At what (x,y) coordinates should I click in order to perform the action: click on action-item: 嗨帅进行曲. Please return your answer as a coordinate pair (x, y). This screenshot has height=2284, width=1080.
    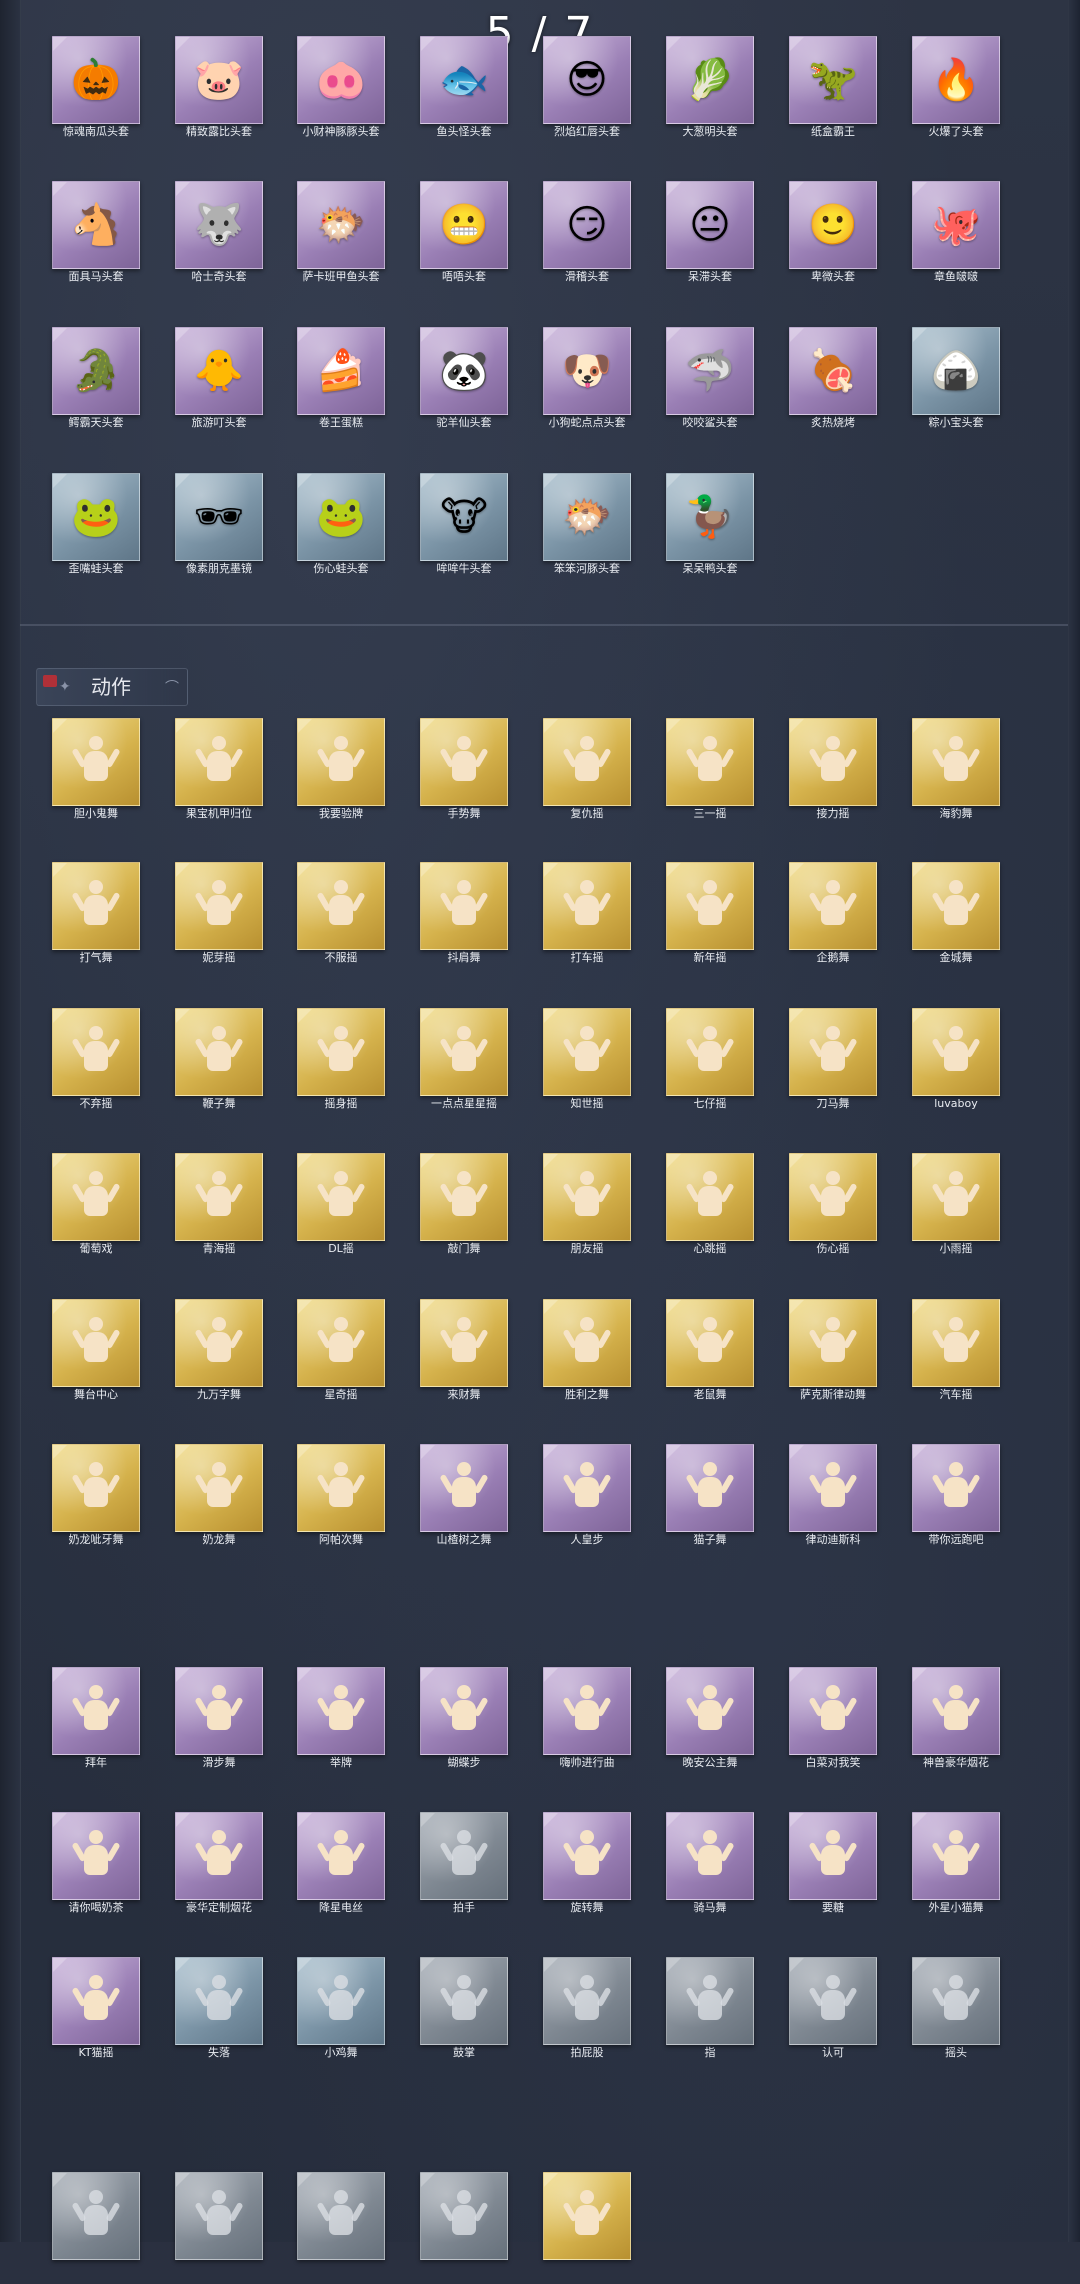
    Looking at the image, I should click on (587, 1723).